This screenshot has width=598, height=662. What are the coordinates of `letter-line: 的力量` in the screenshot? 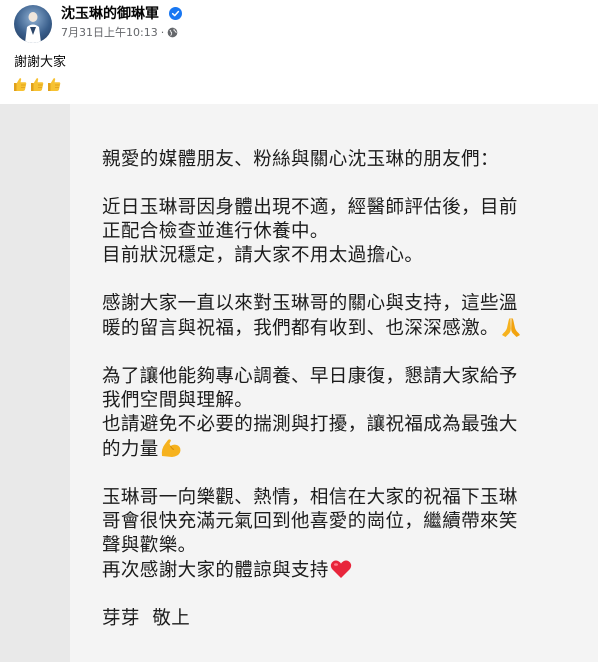 It's located at (130, 449).